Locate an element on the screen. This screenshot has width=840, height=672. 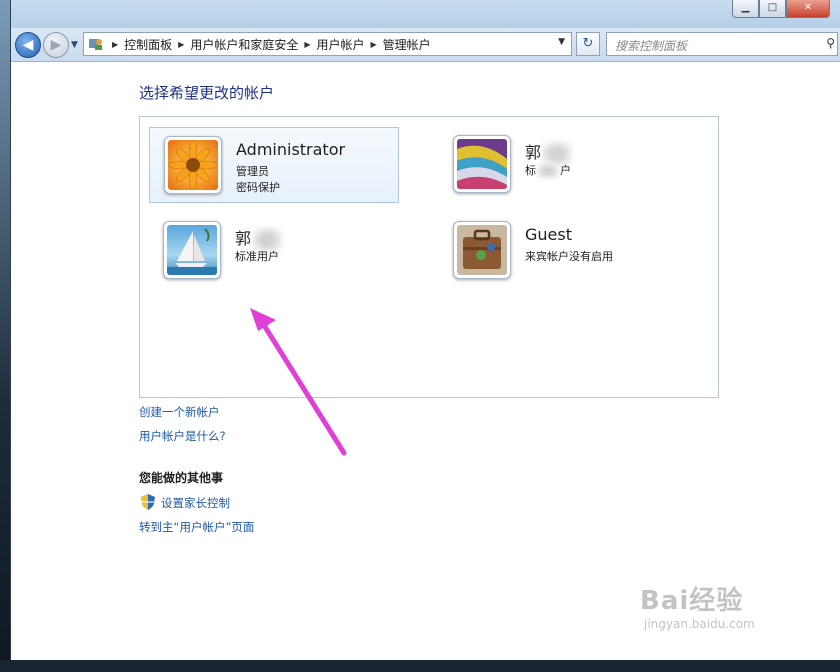
refresh-icon: ↻ is located at coordinates (588, 43).